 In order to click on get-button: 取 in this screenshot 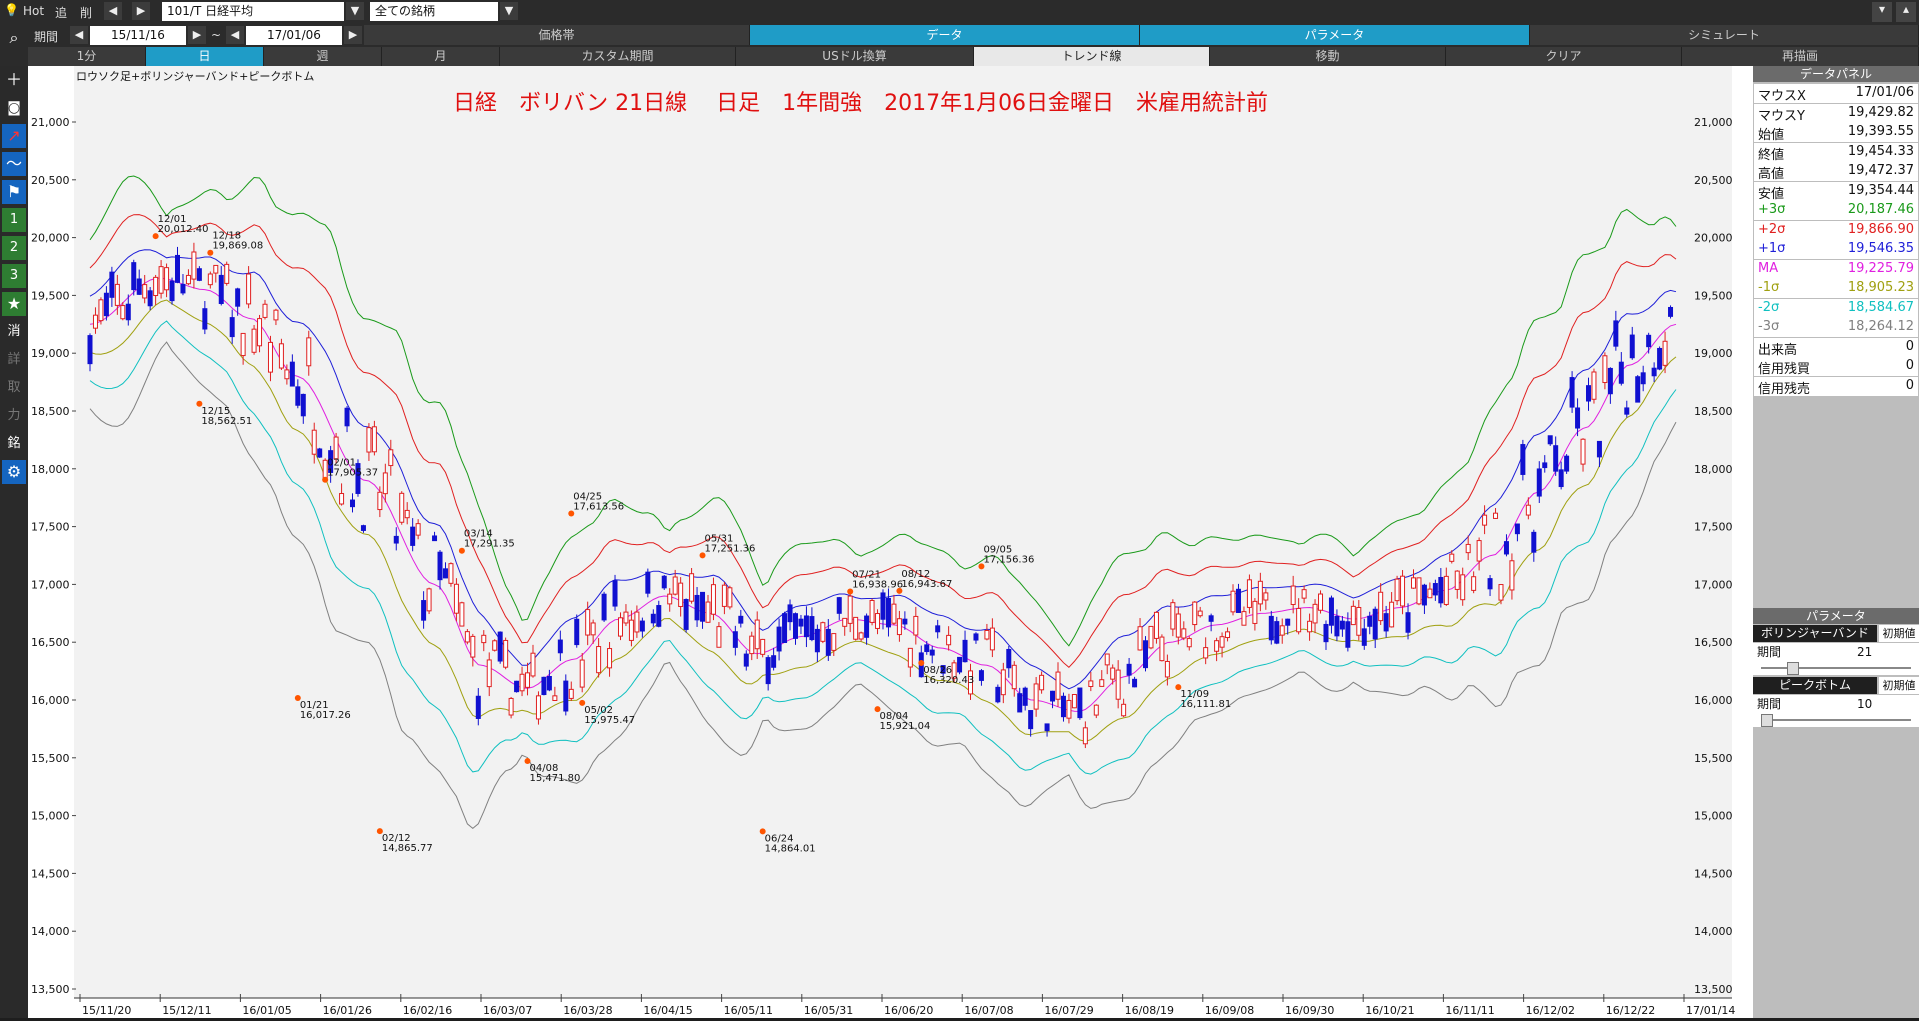, I will do `click(14, 388)`.